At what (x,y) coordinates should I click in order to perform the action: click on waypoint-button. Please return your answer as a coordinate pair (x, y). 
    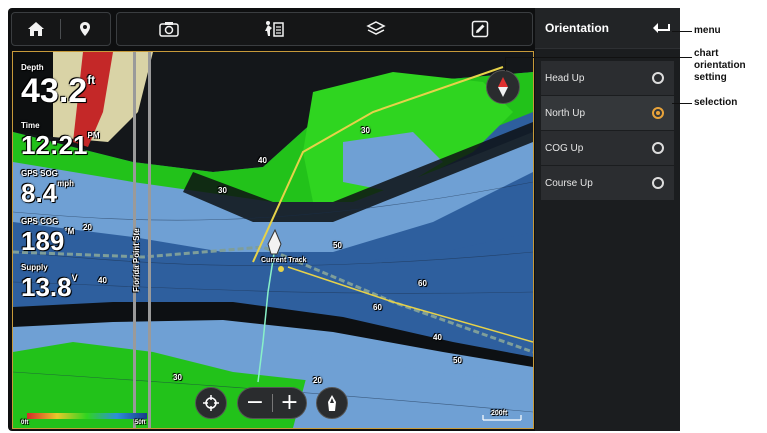
    Looking at the image, I should click on (85, 29).